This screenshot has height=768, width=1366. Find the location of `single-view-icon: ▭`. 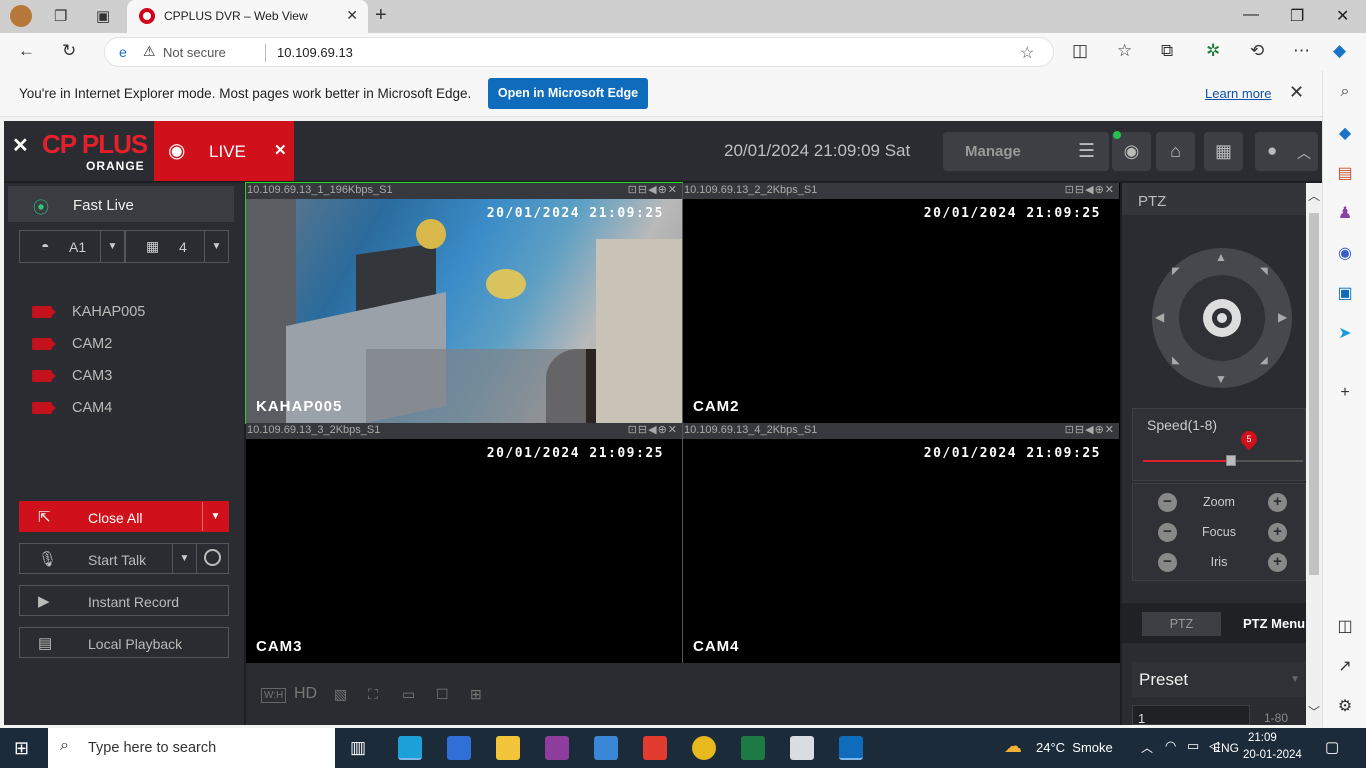

single-view-icon: ▭ is located at coordinates (408, 694).